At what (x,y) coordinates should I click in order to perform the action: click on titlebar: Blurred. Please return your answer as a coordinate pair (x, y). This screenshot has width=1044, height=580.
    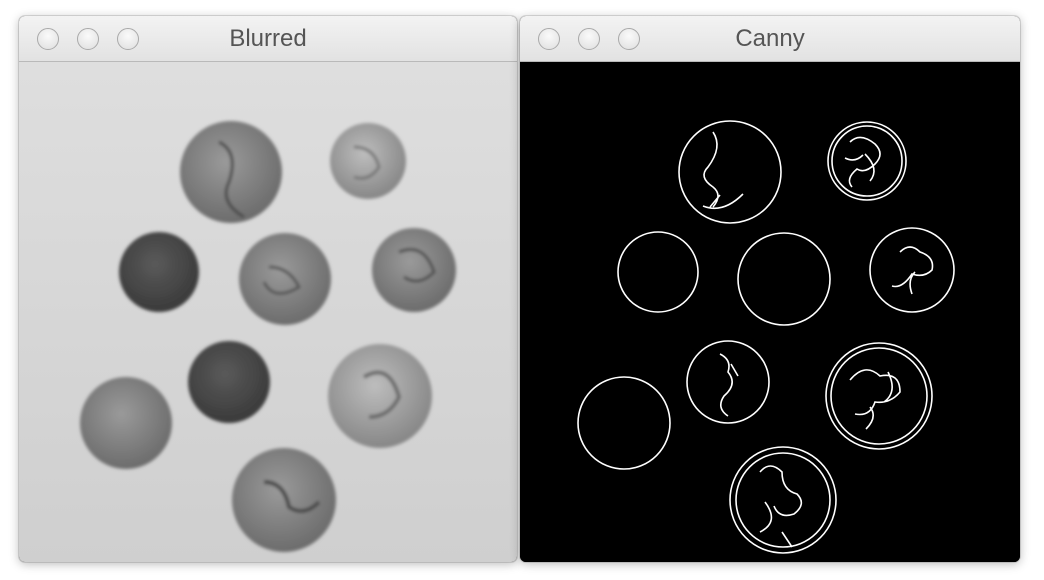
    Looking at the image, I should click on (268, 39).